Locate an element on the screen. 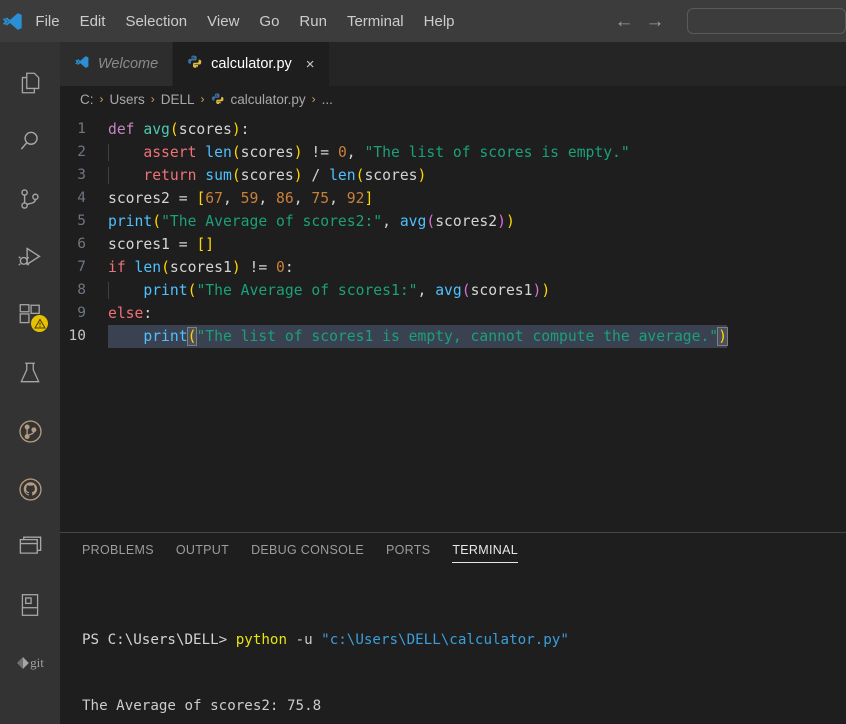 The image size is (846, 724). tab-debug-console: DEBUG CONSOLE is located at coordinates (307, 551).